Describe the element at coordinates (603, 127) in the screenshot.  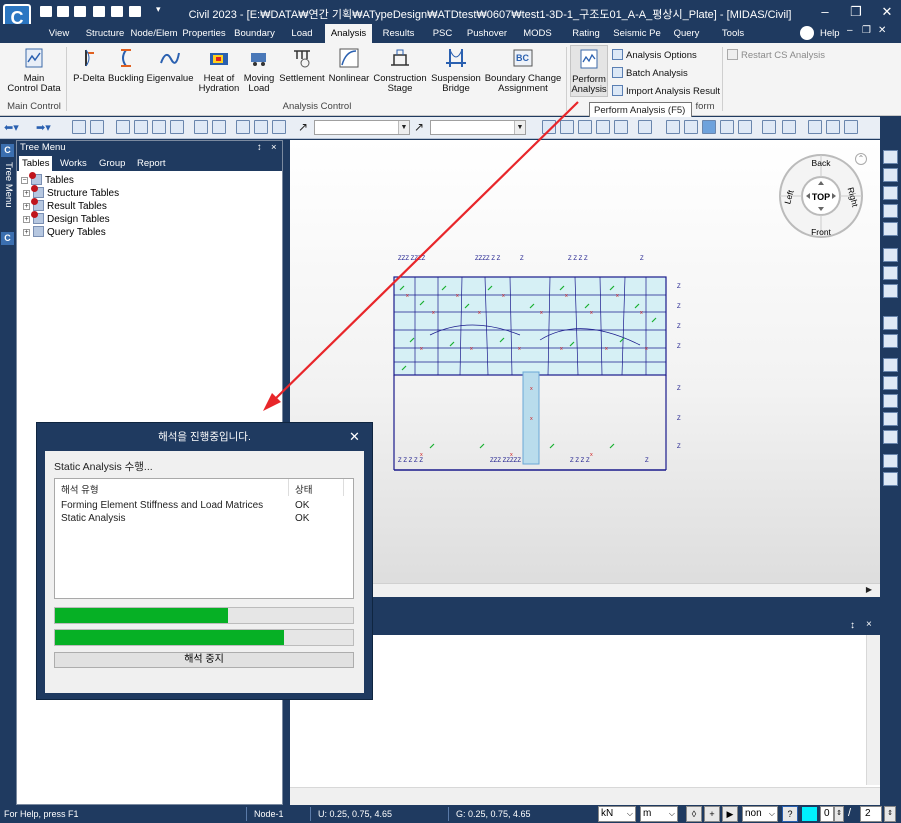
I see `play-icon` at that location.